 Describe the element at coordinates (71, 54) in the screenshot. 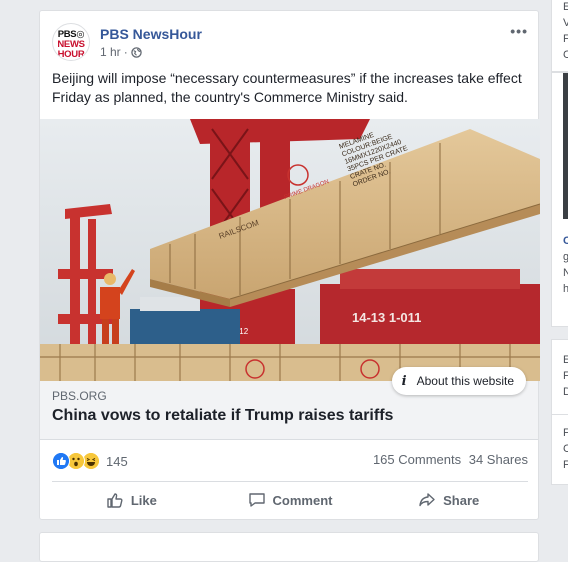

I see `logo-text: HOUR` at that location.